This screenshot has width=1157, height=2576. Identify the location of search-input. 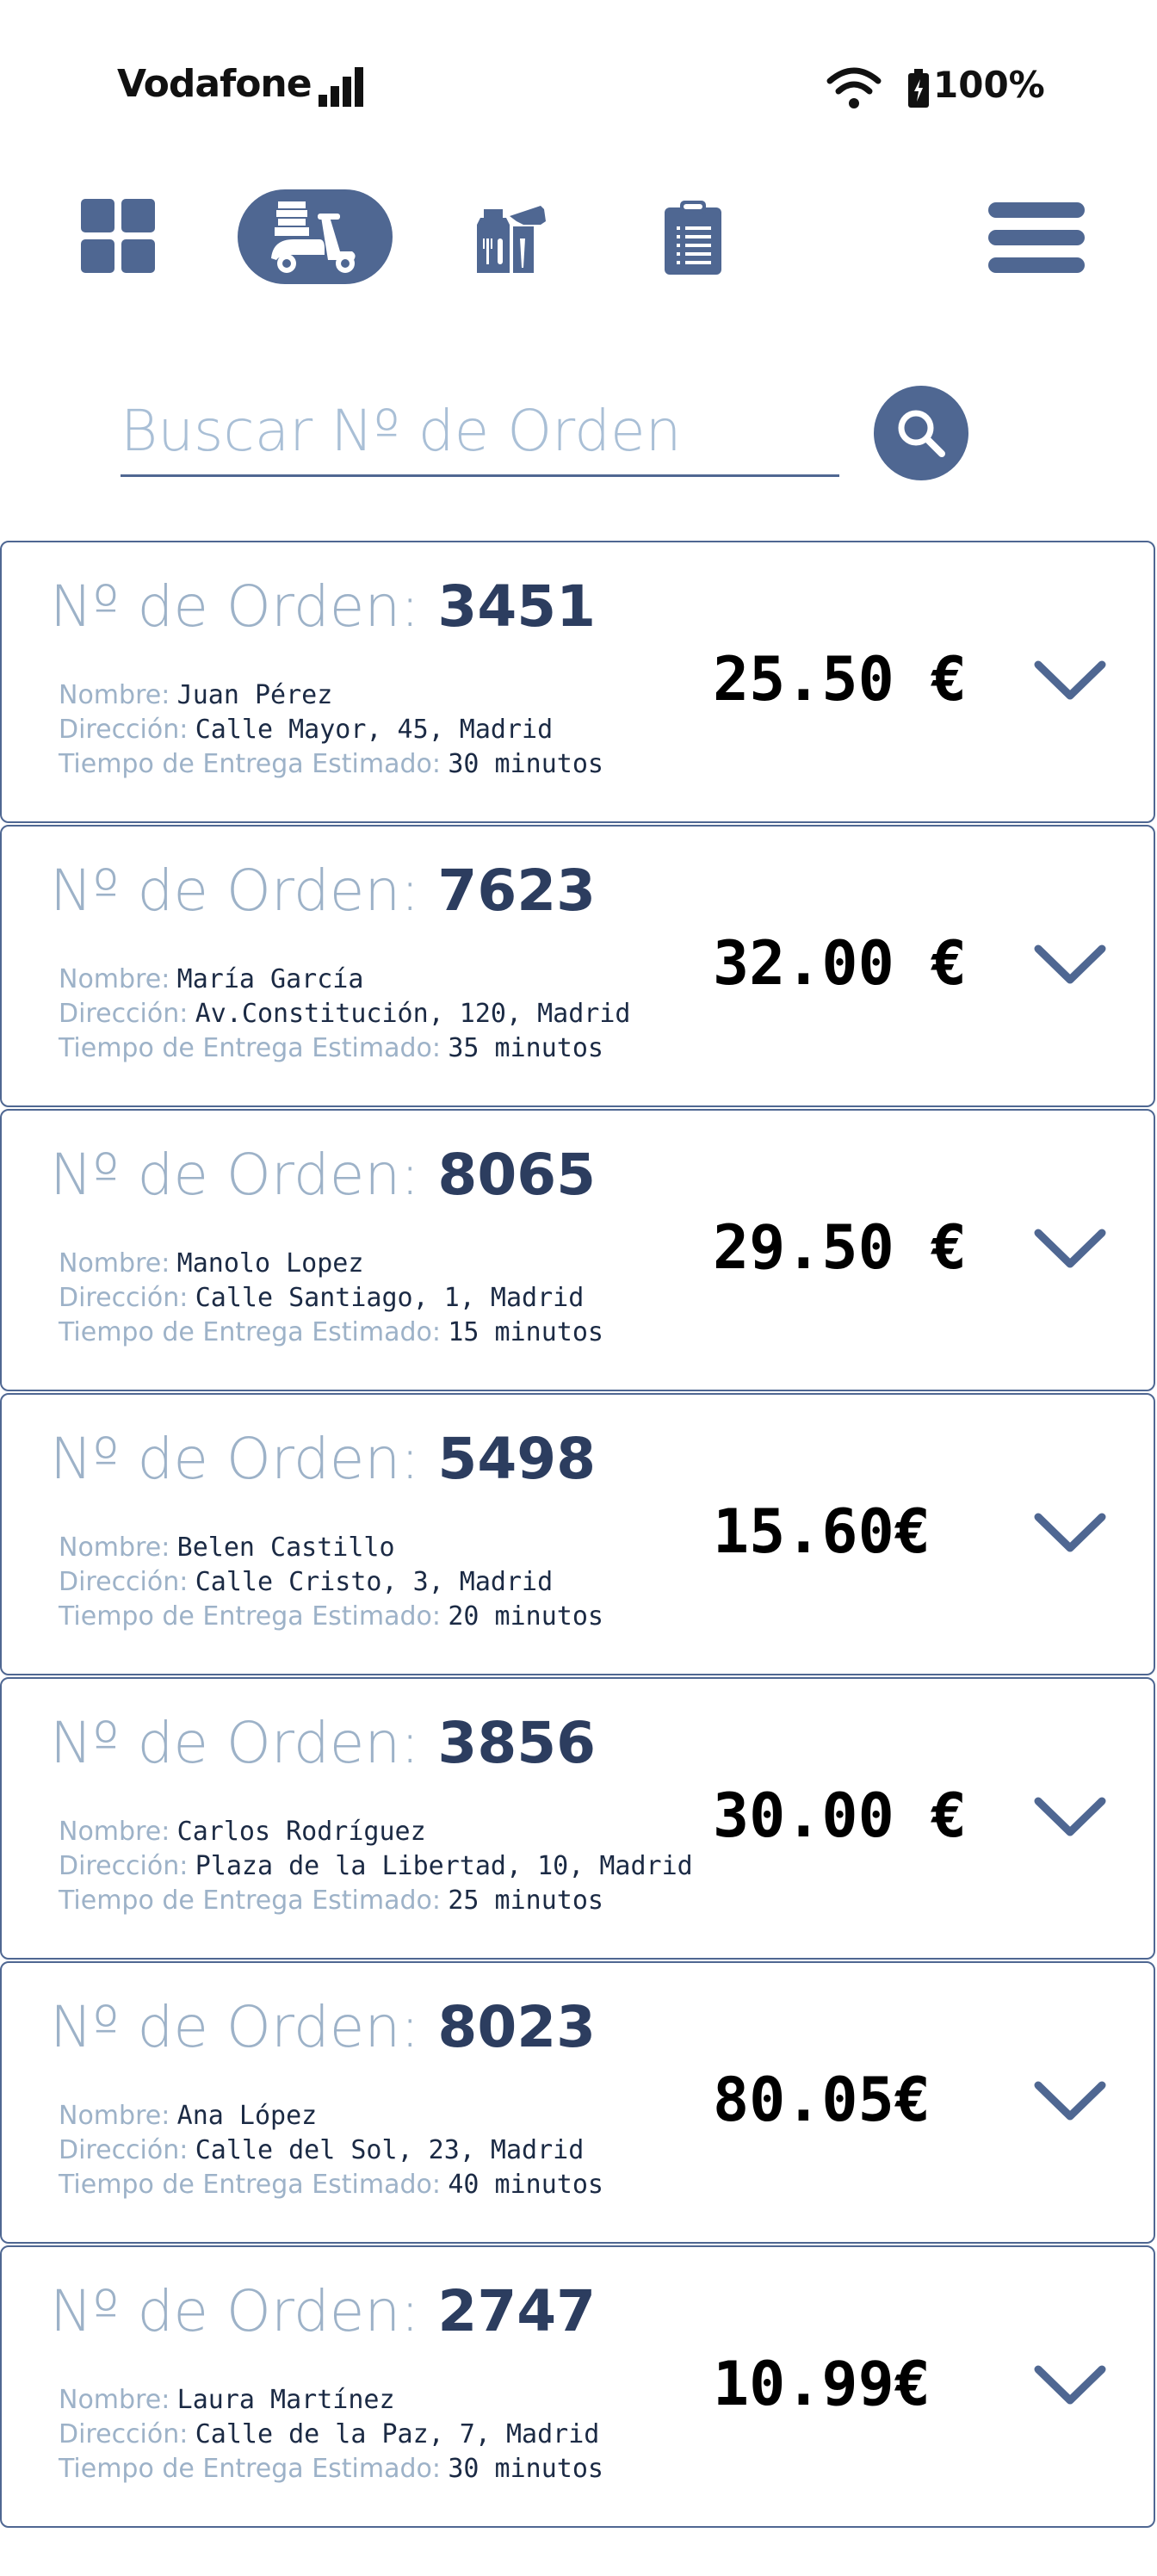
(480, 432).